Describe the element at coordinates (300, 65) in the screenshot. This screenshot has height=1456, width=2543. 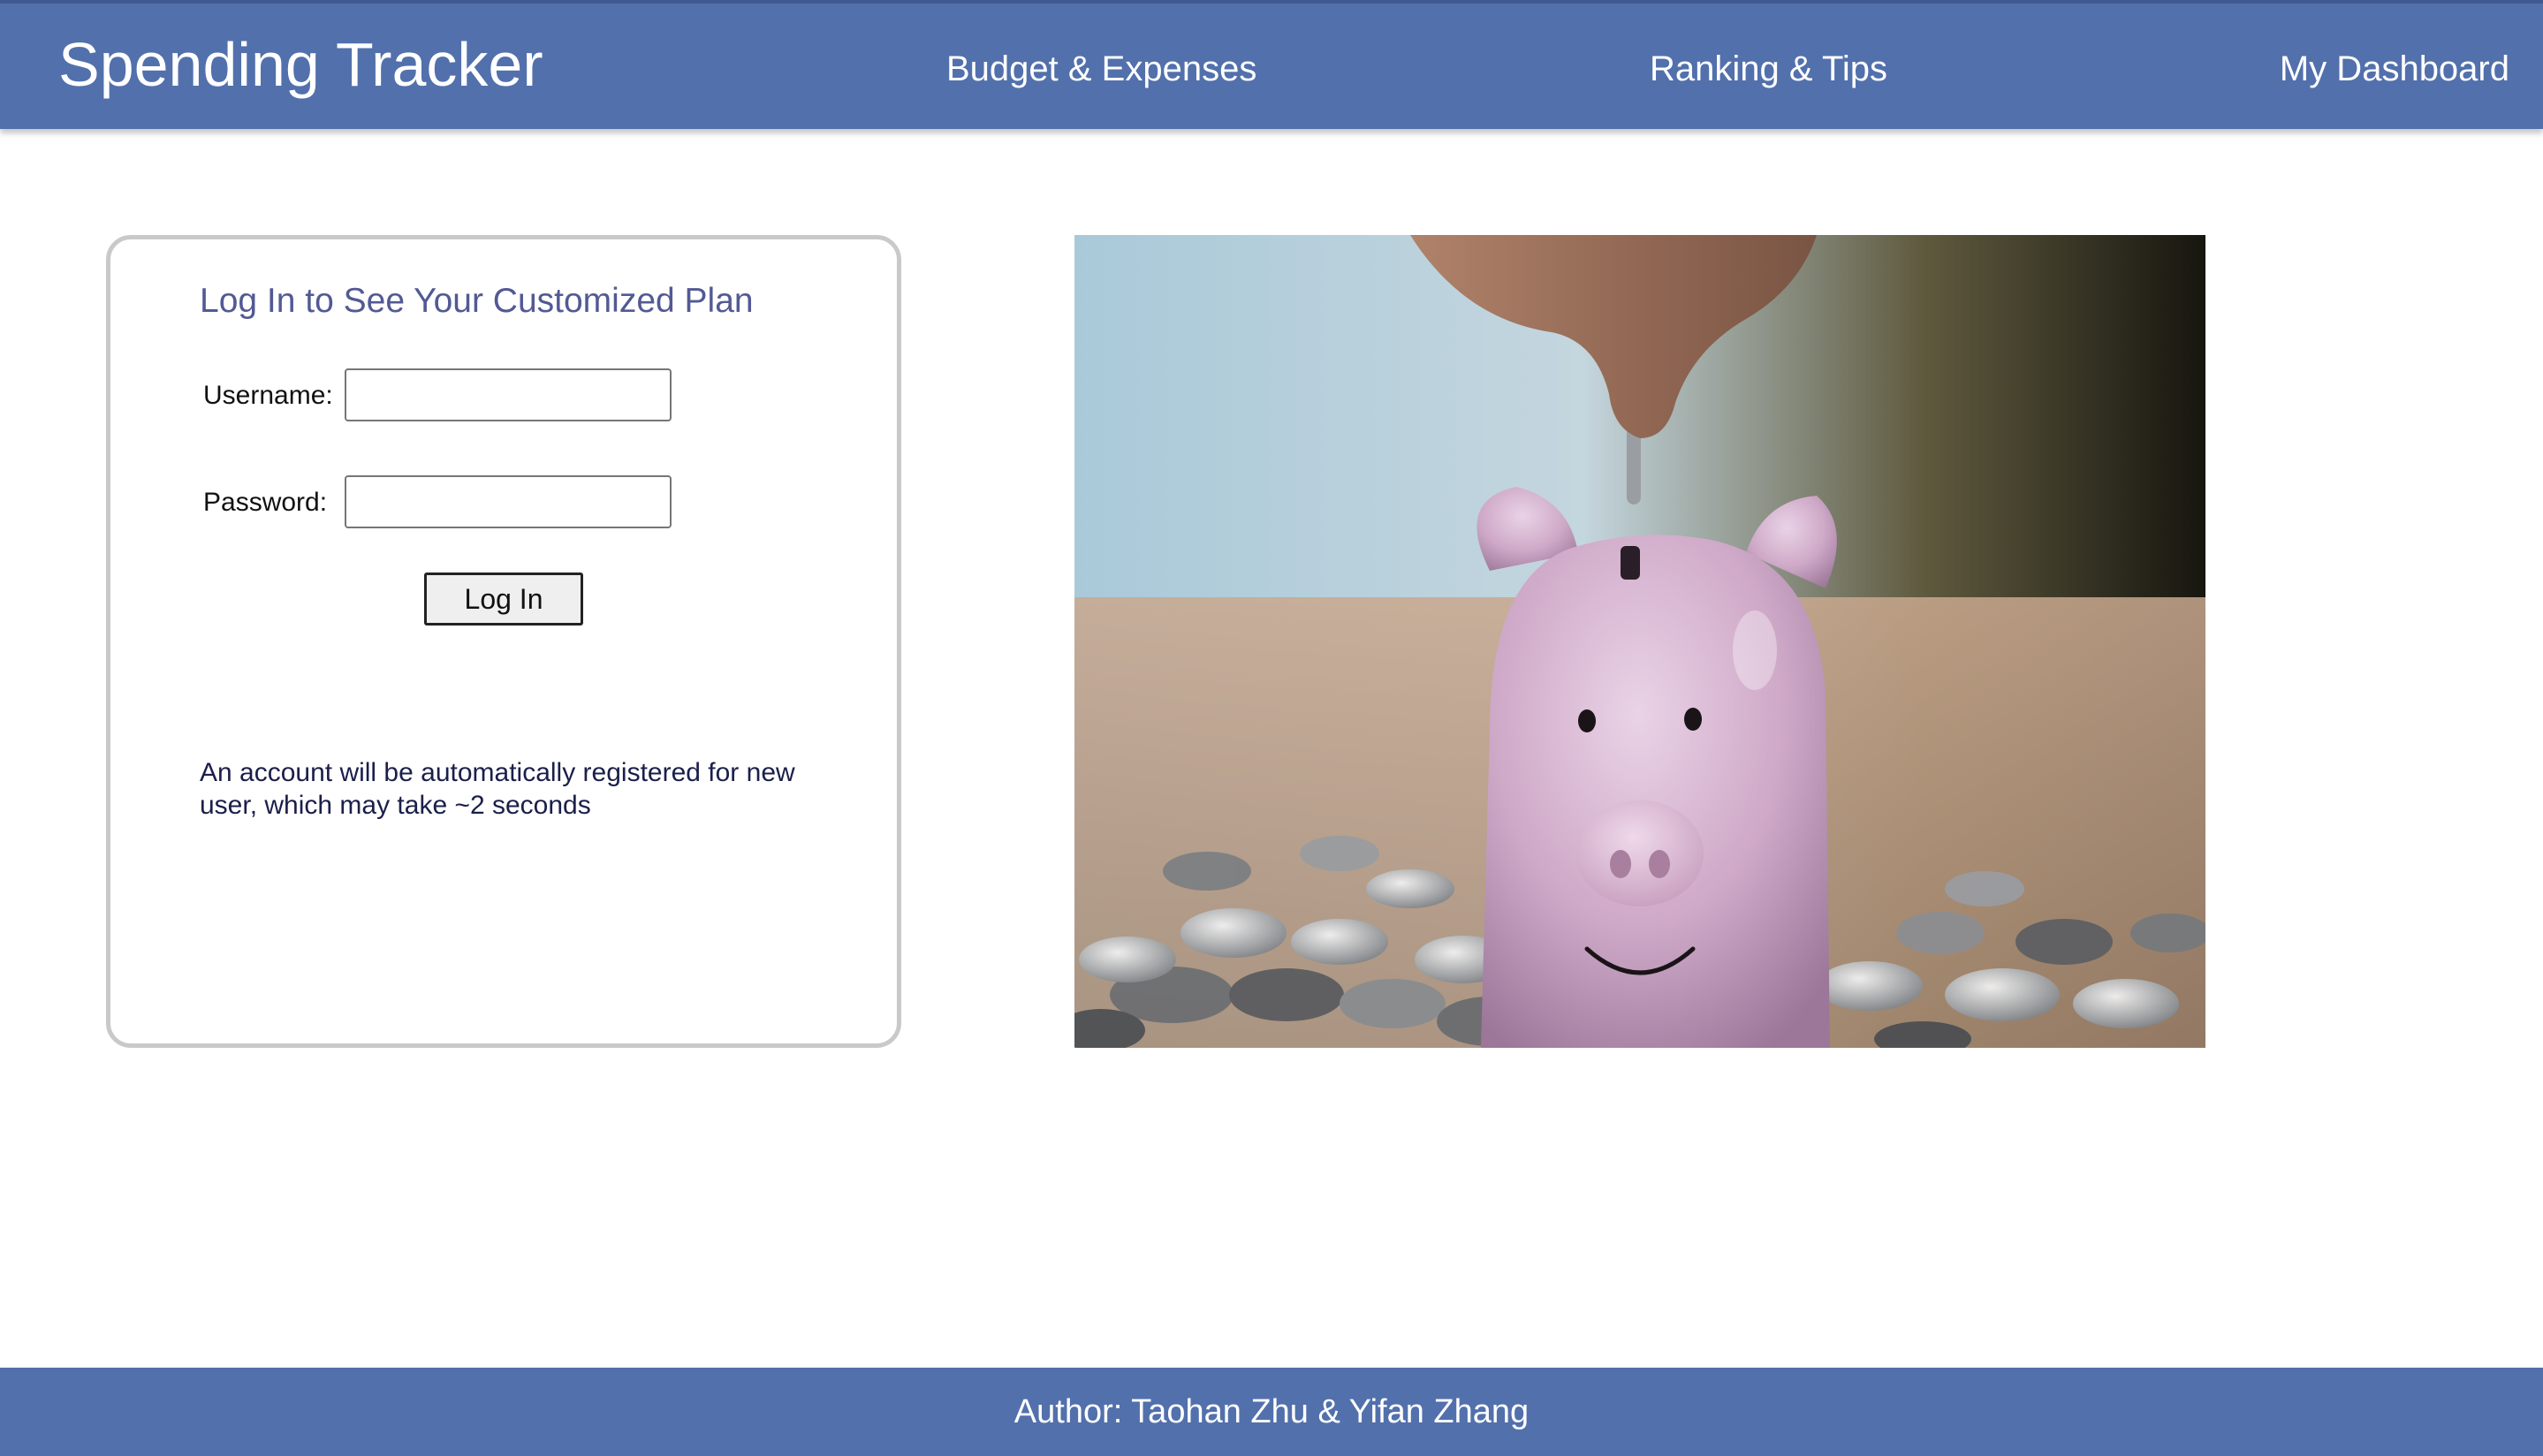
I see `site-brand: Spending Tracker` at that location.